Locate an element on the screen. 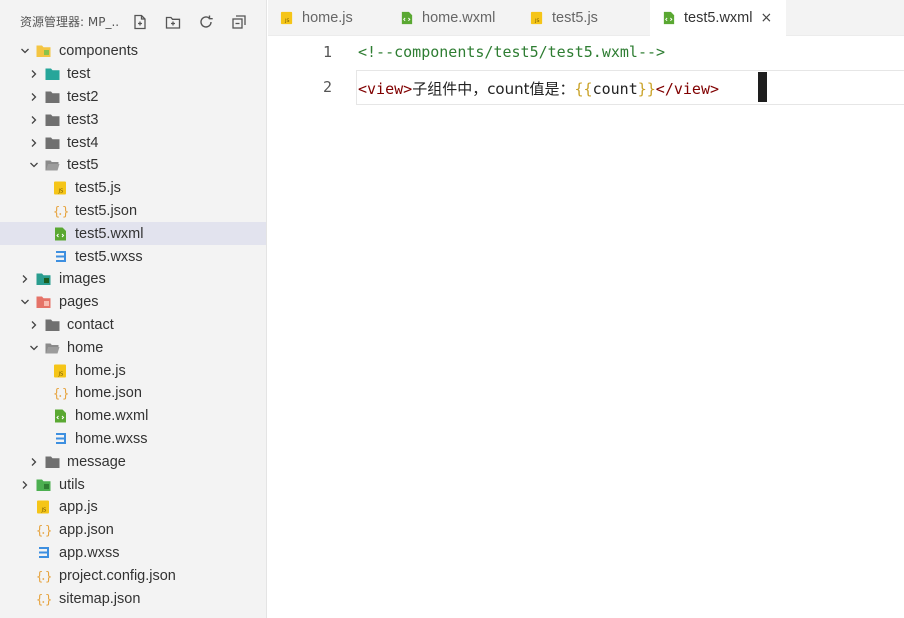 This screenshot has width=904, height=618. new-file-icon is located at coordinates (139, 21).